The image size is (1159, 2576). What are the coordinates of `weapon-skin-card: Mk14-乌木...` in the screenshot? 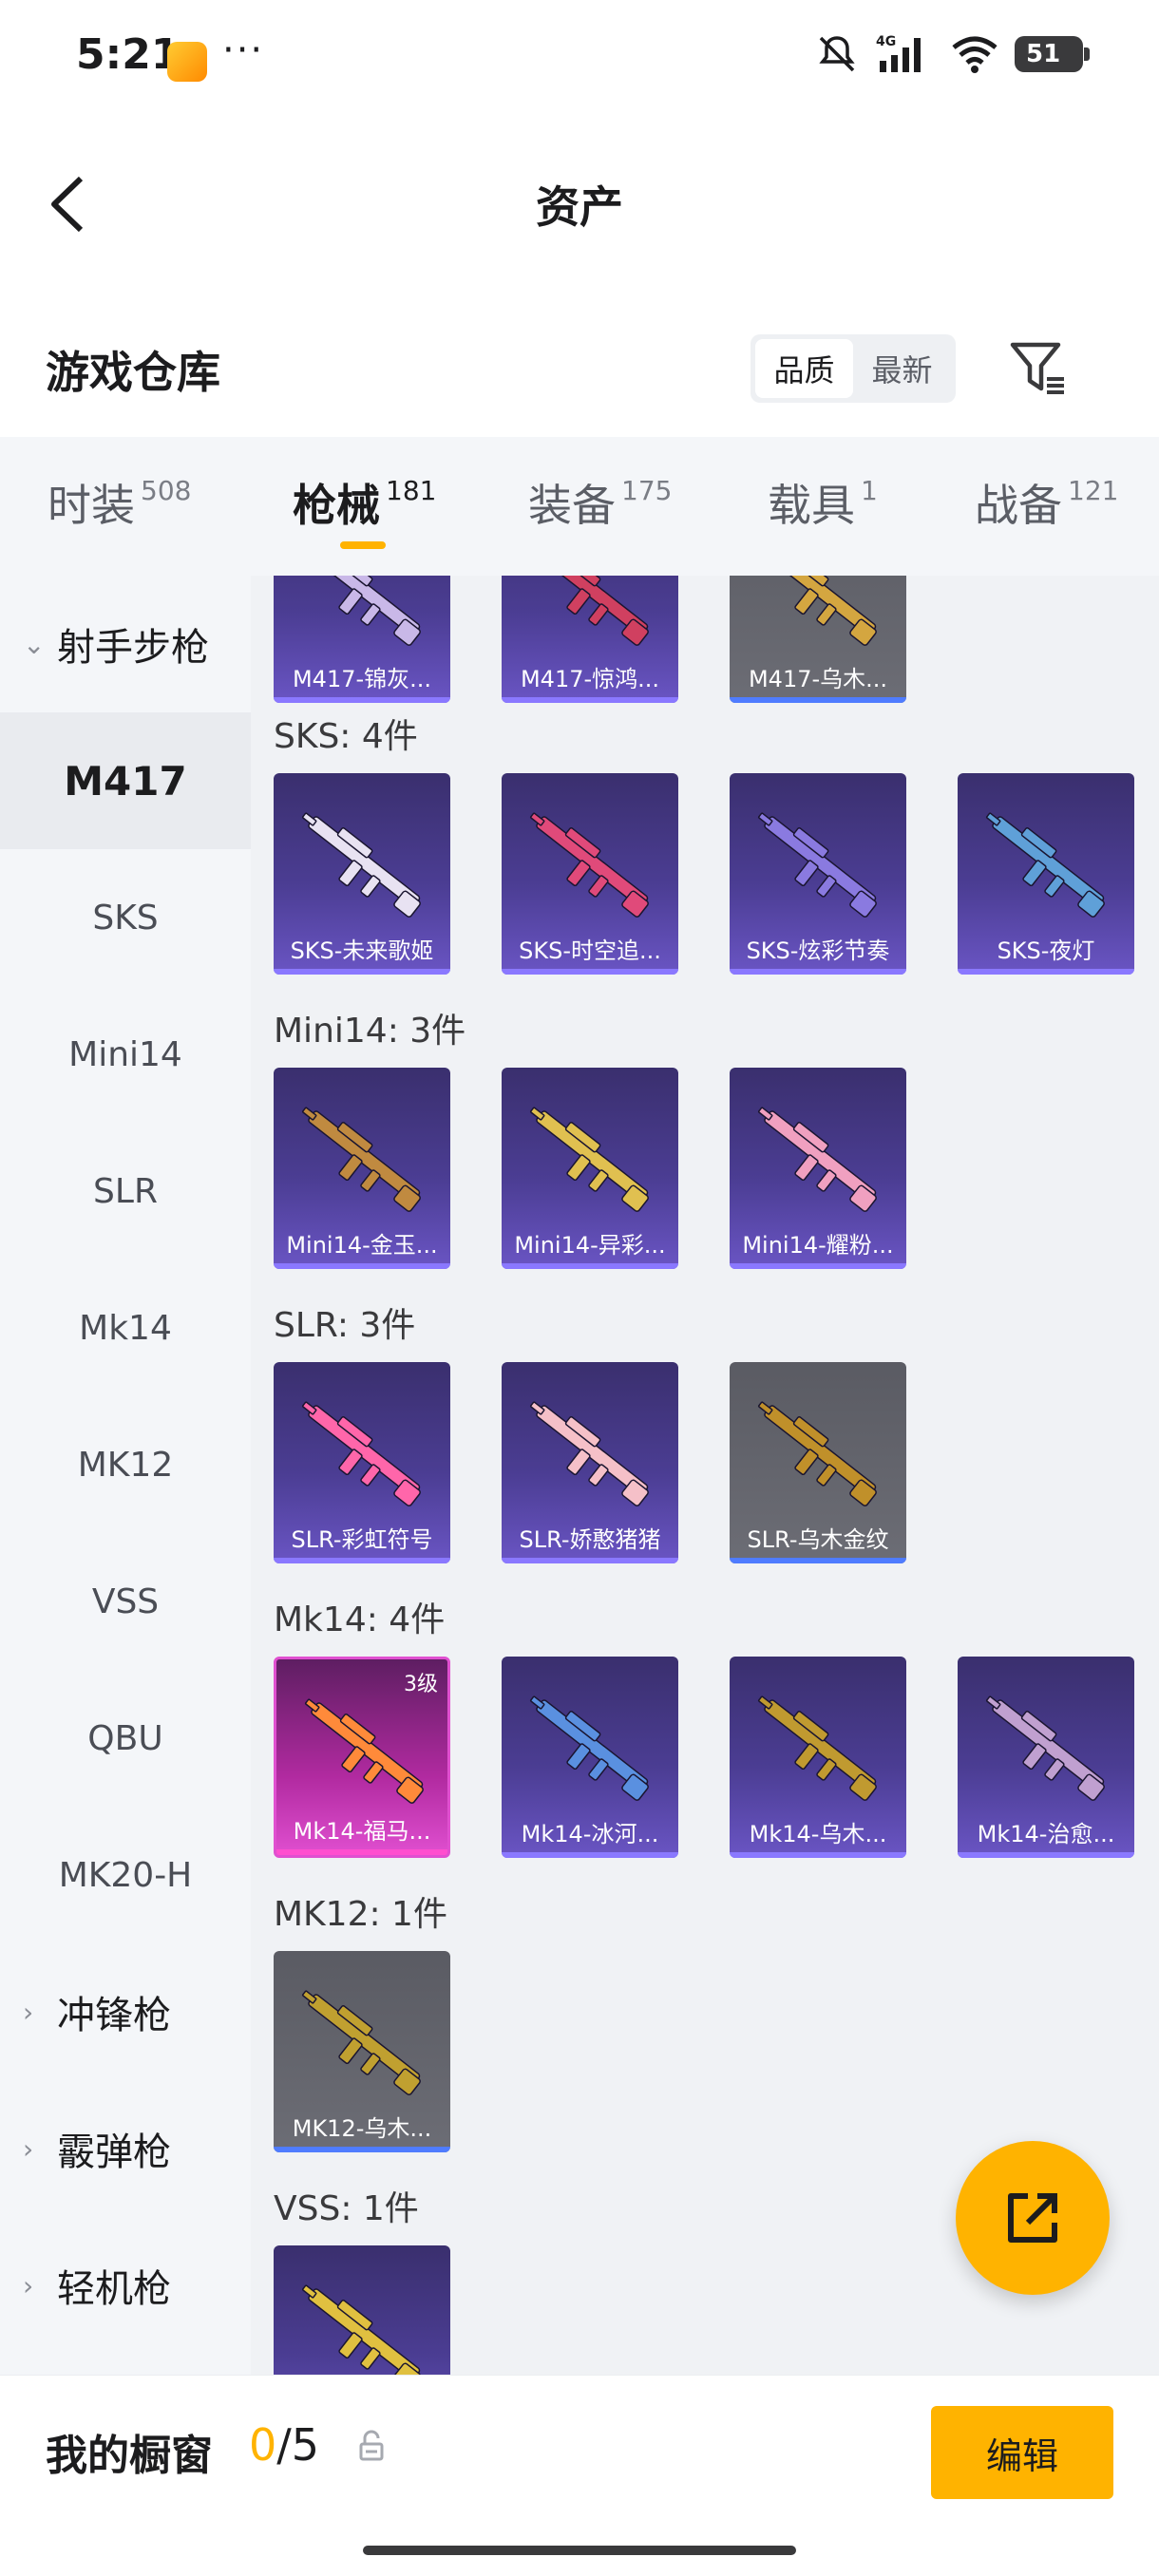 It's located at (818, 1757).